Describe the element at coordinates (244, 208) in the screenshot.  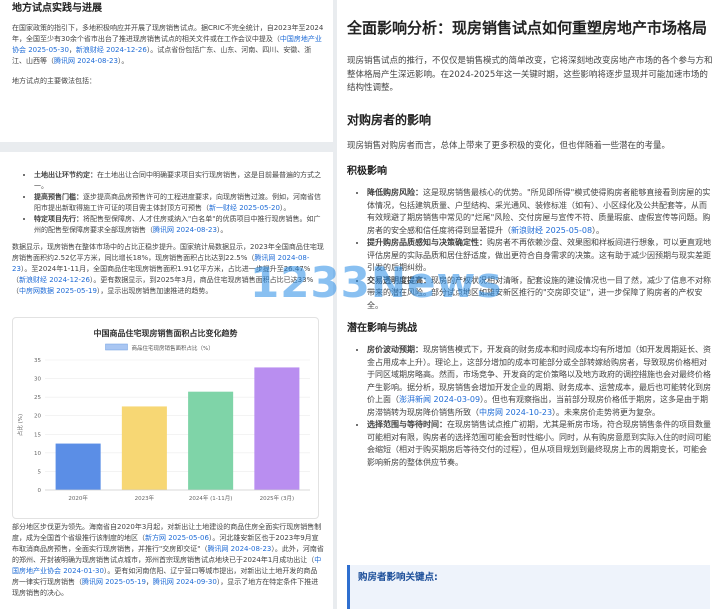
I see `source-link: 新一财经 2025-05-20` at that location.